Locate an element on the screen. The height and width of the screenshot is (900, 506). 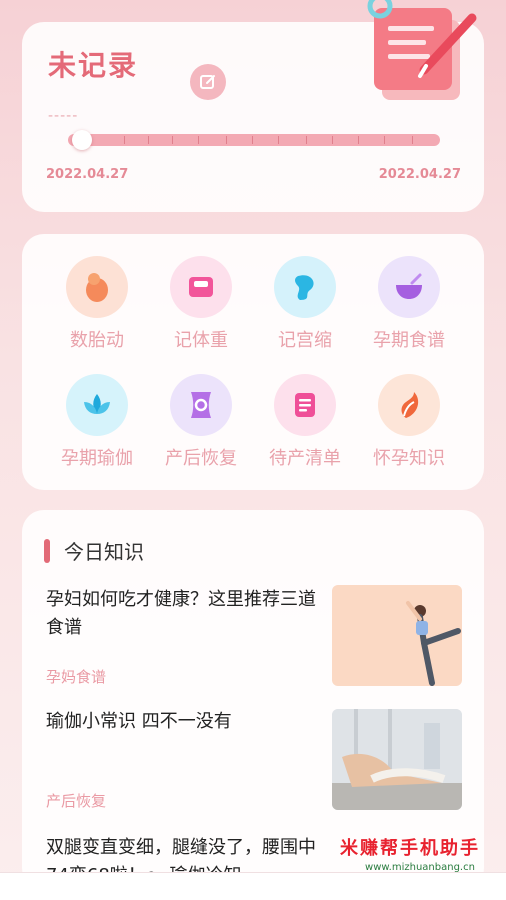
leaf-icon is located at coordinates (409, 405).